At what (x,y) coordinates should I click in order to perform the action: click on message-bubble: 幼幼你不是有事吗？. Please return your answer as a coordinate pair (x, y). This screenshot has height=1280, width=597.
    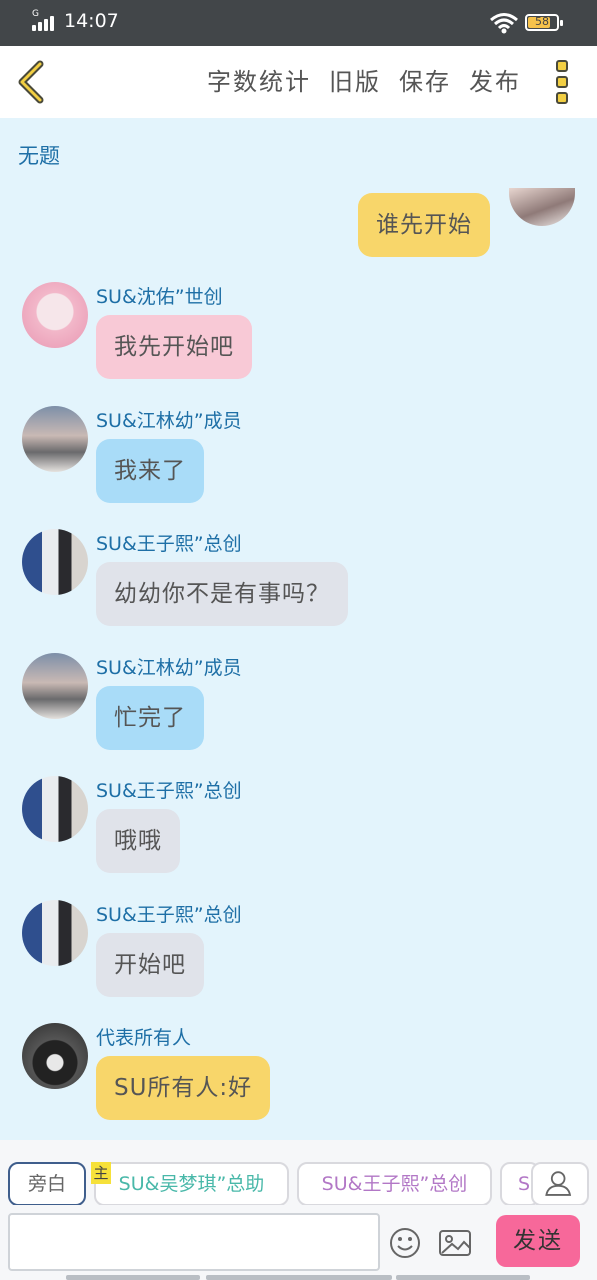
    Looking at the image, I should click on (222, 594).